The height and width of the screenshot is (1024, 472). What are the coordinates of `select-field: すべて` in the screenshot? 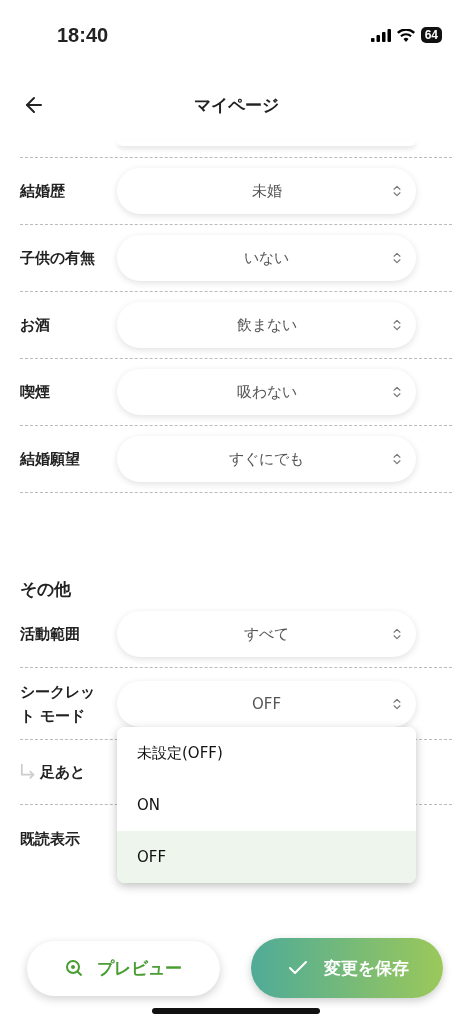 It's located at (266, 634).